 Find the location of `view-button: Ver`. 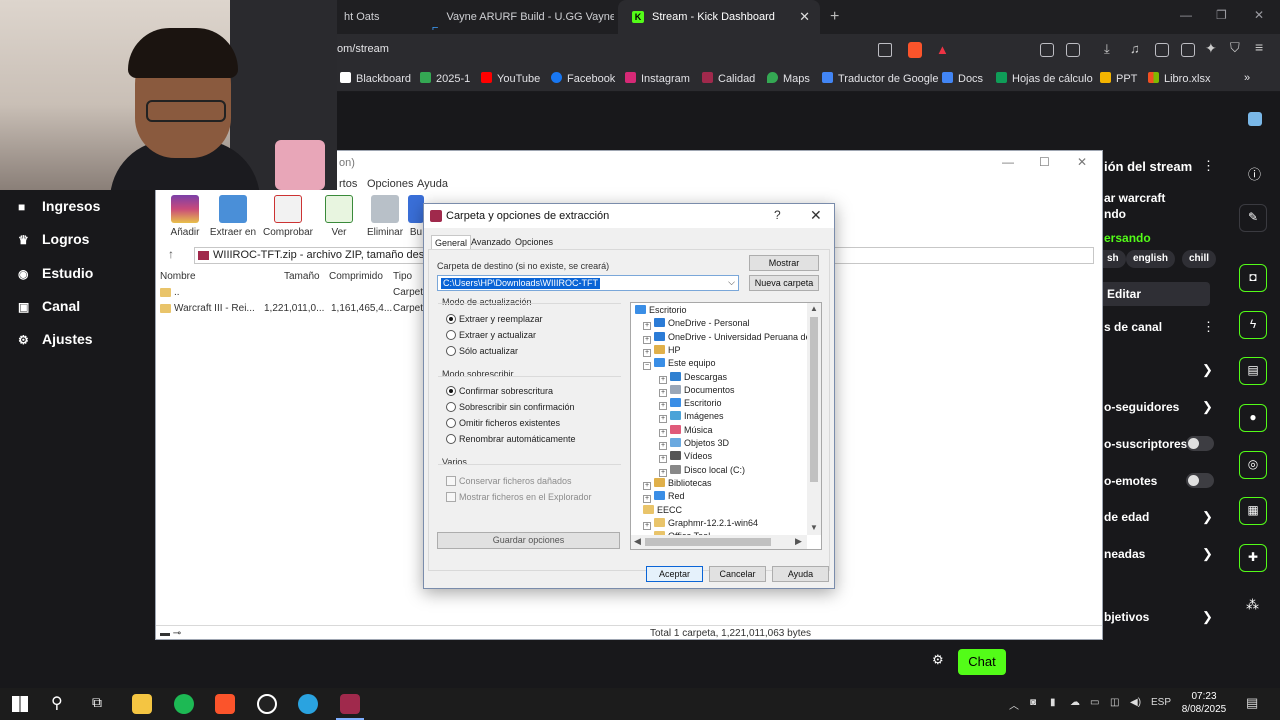

view-button: Ver is located at coordinates (339, 216).